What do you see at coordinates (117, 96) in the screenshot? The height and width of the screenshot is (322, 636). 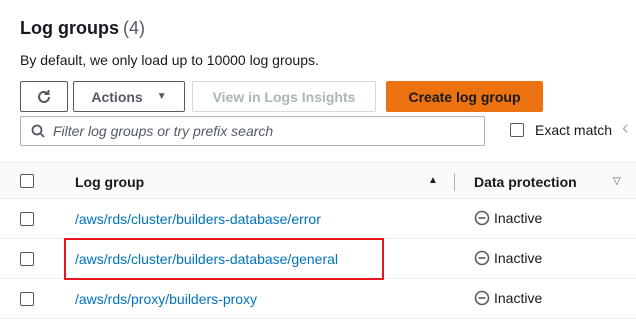 I see `actions-label: Actions` at bounding box center [117, 96].